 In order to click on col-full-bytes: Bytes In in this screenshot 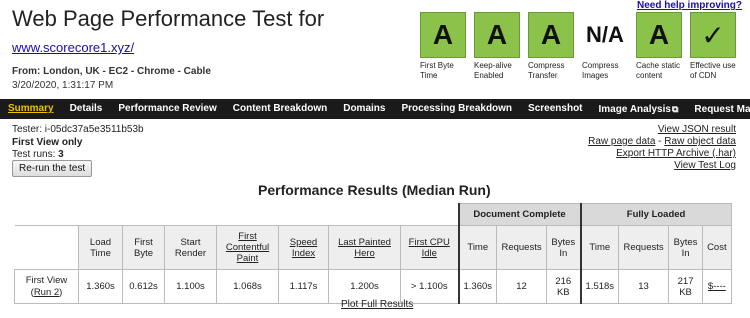, I will do `click(686, 247)`.